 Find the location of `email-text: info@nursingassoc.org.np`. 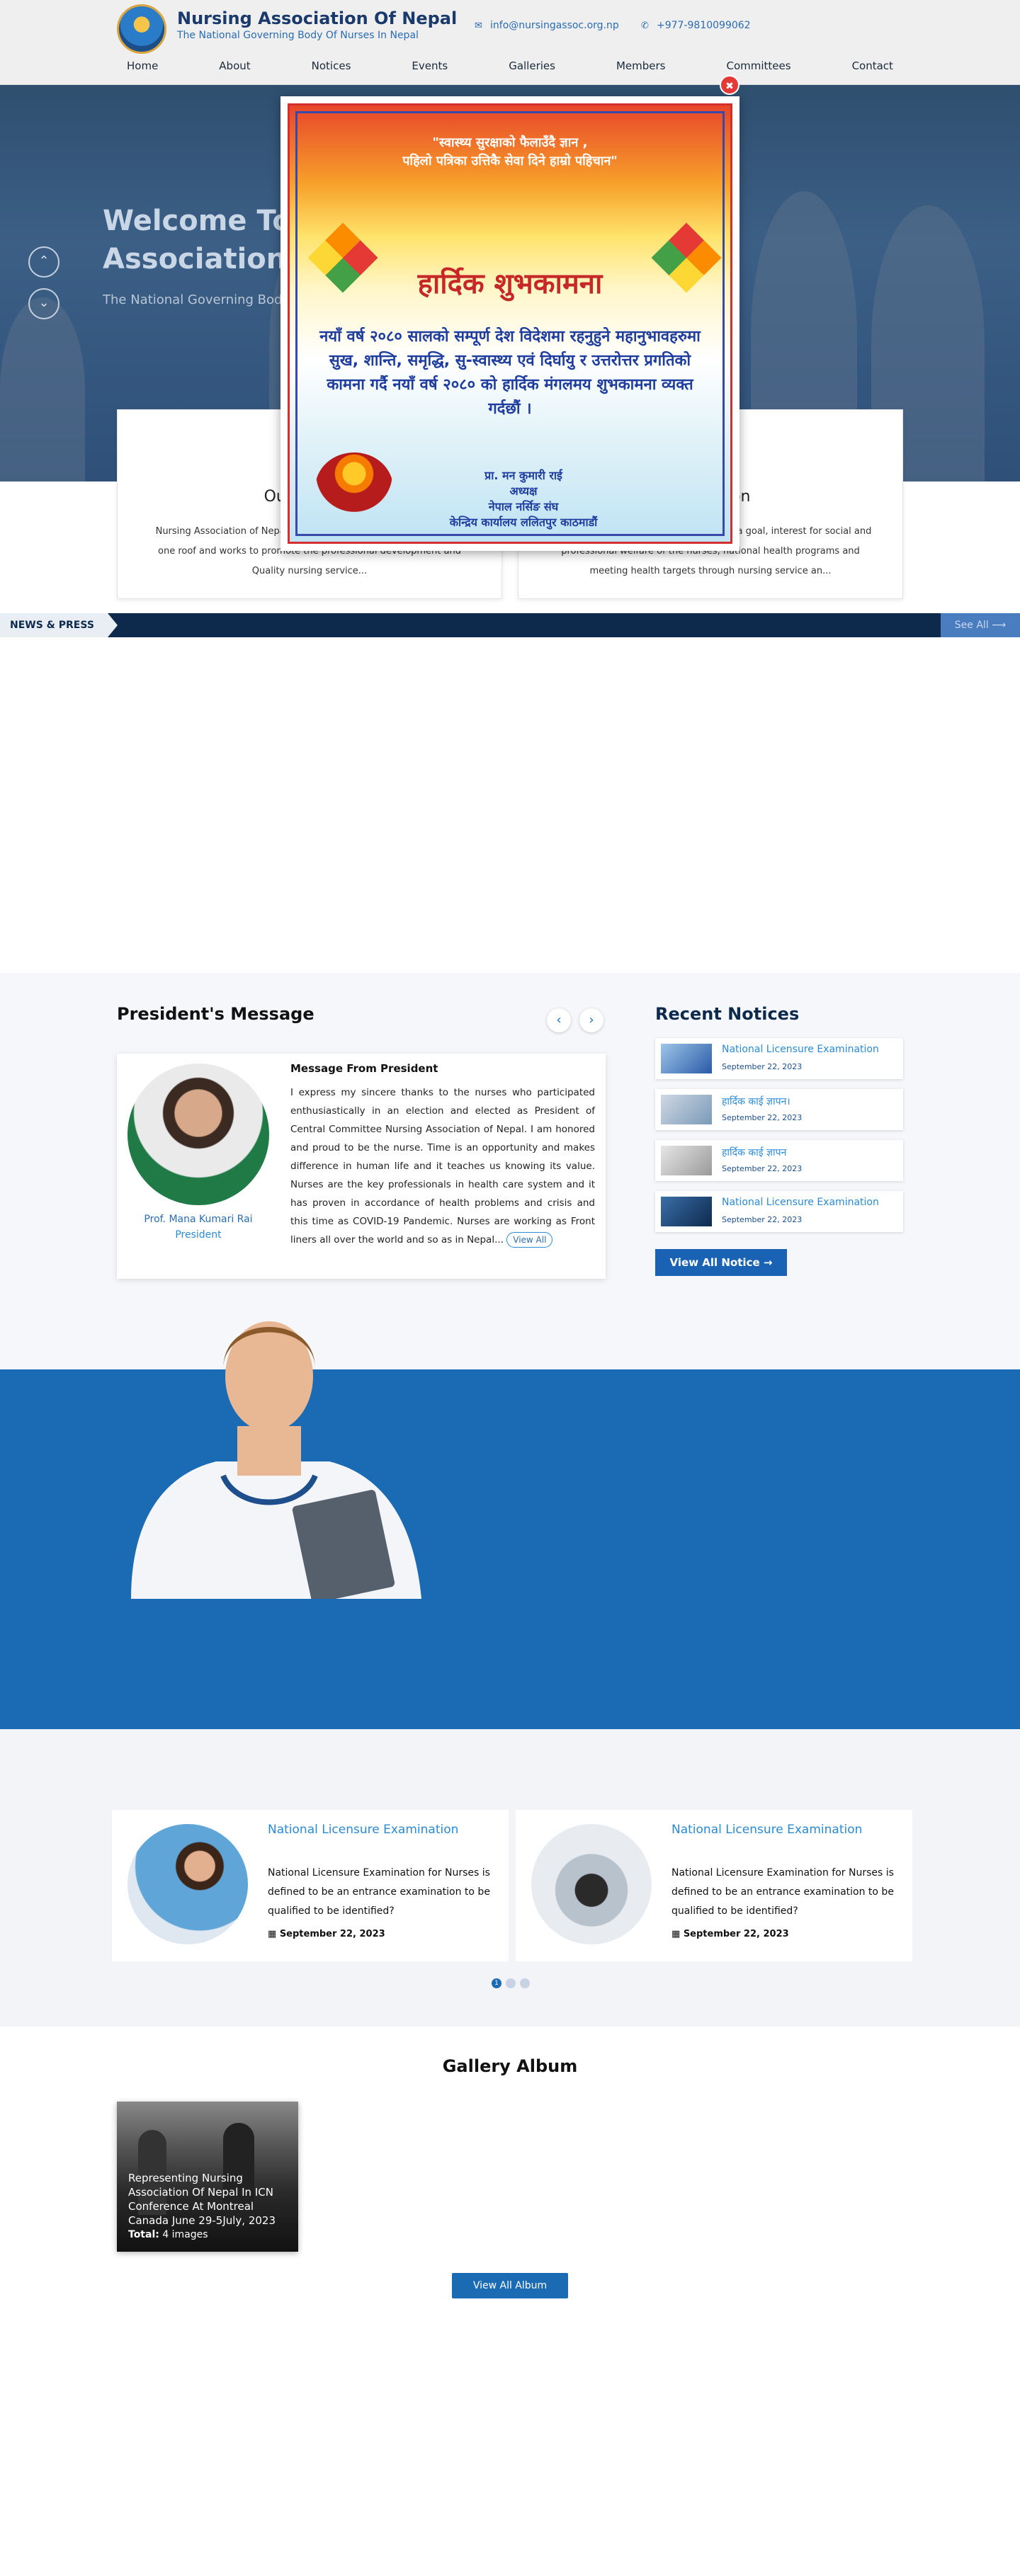

email-text: info@nursingassoc.org.np is located at coordinates (555, 25).